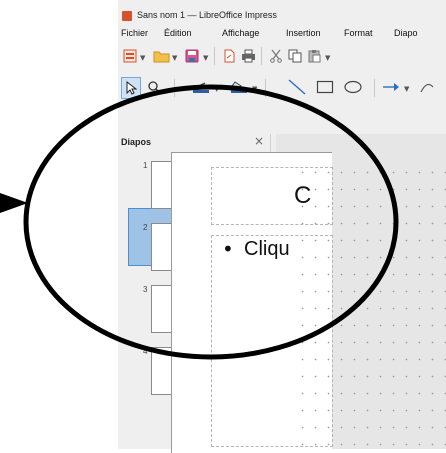  Describe the element at coordinates (240, 33) in the screenshot. I see `menu-affichage: Affichage` at that location.